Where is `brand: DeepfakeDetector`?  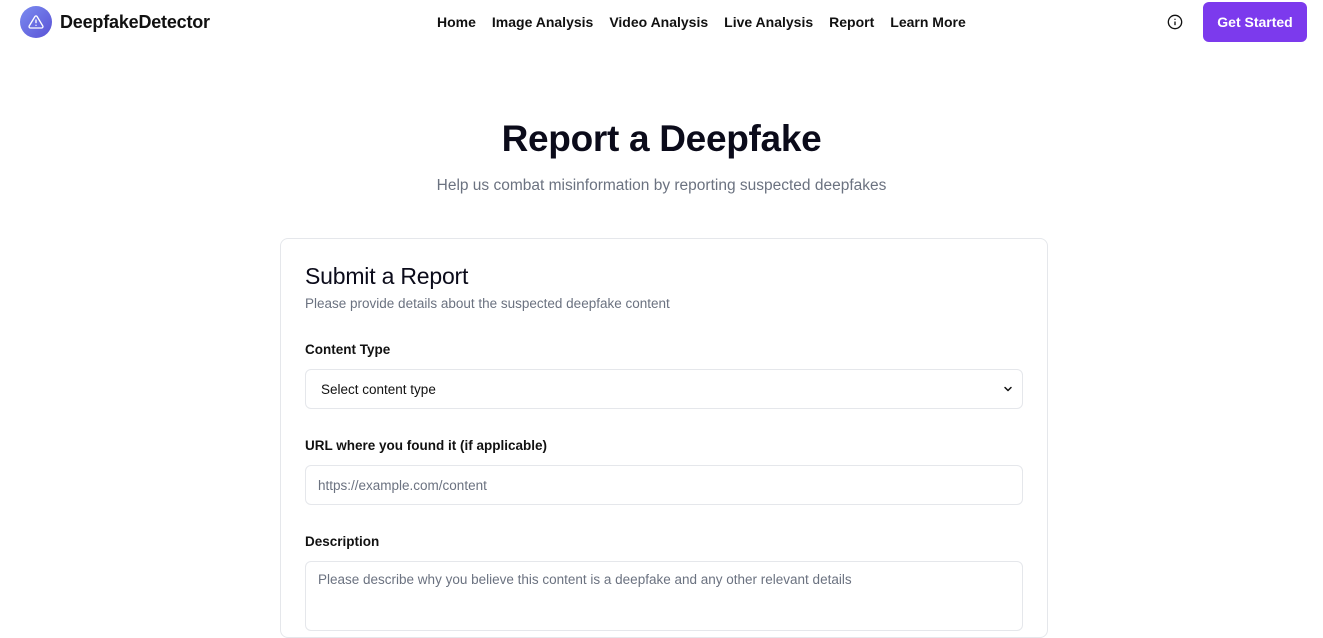 brand: DeepfakeDetector is located at coordinates (115, 22).